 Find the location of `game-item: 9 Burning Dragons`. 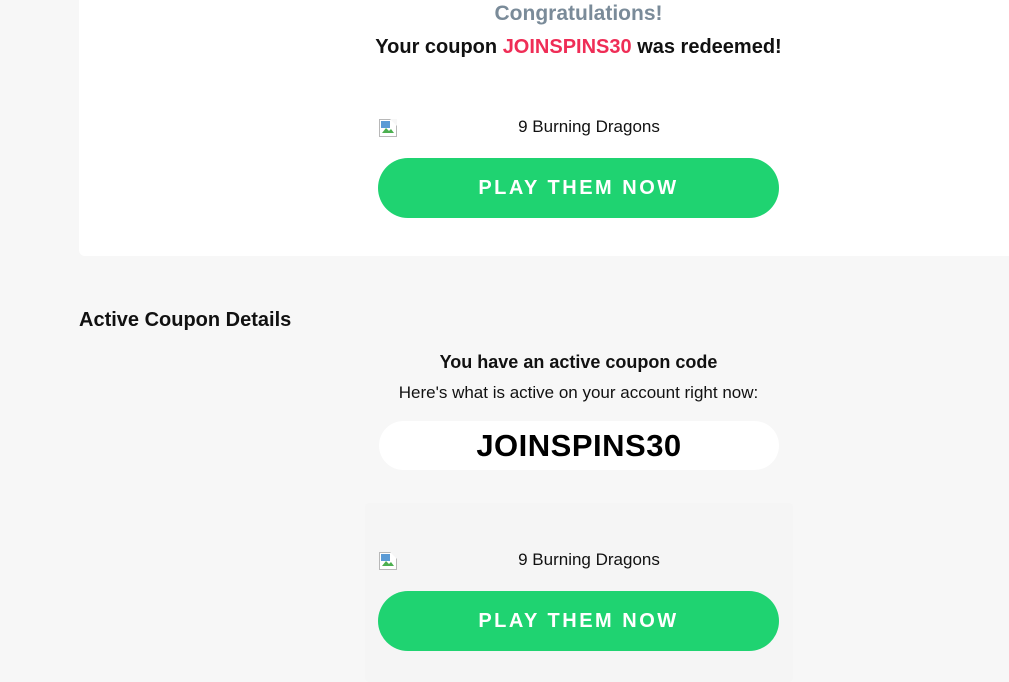

game-item: 9 Burning Dragons is located at coordinates (579, 128).